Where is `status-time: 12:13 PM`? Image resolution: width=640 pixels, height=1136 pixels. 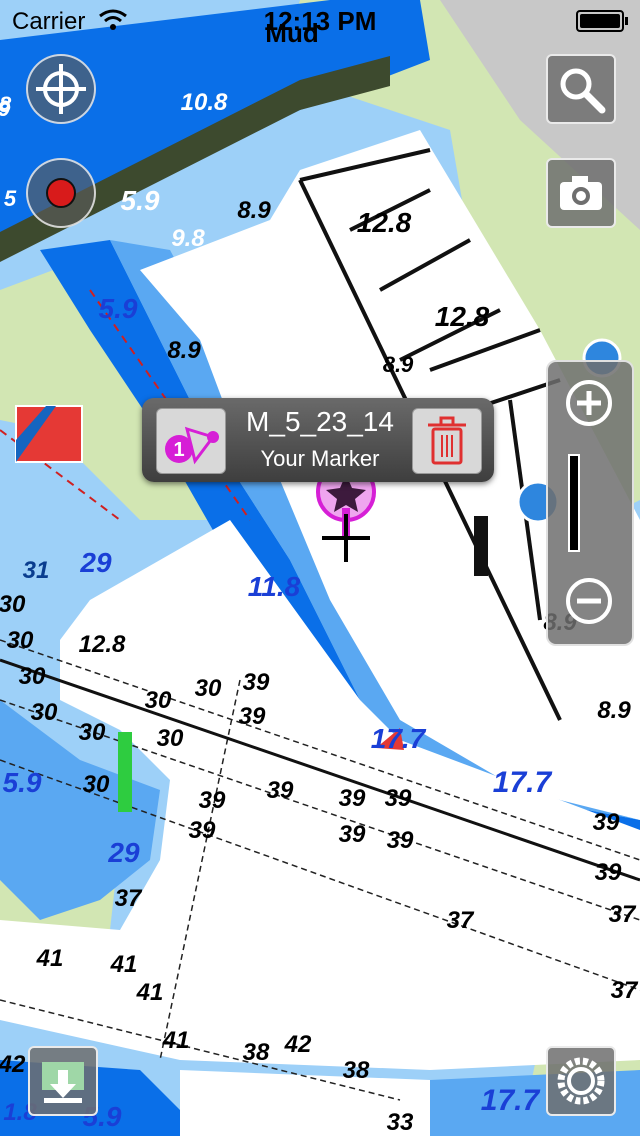
status-time: 12:13 PM is located at coordinates (320, 21).